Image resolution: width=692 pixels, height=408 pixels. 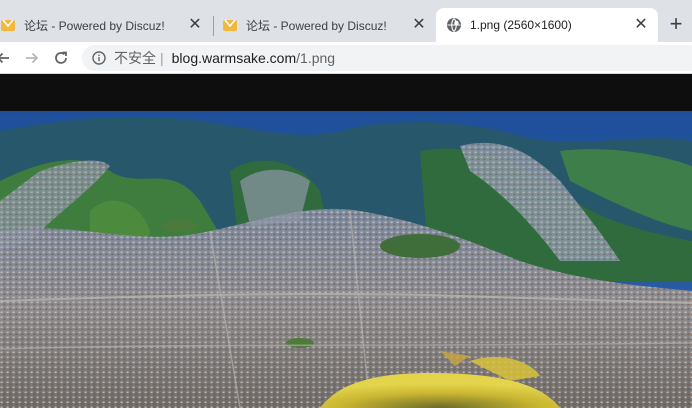 I want to click on tab-discuz-1: 论坛 - Powered by Discuz! ✕, so click(x=106, y=25).